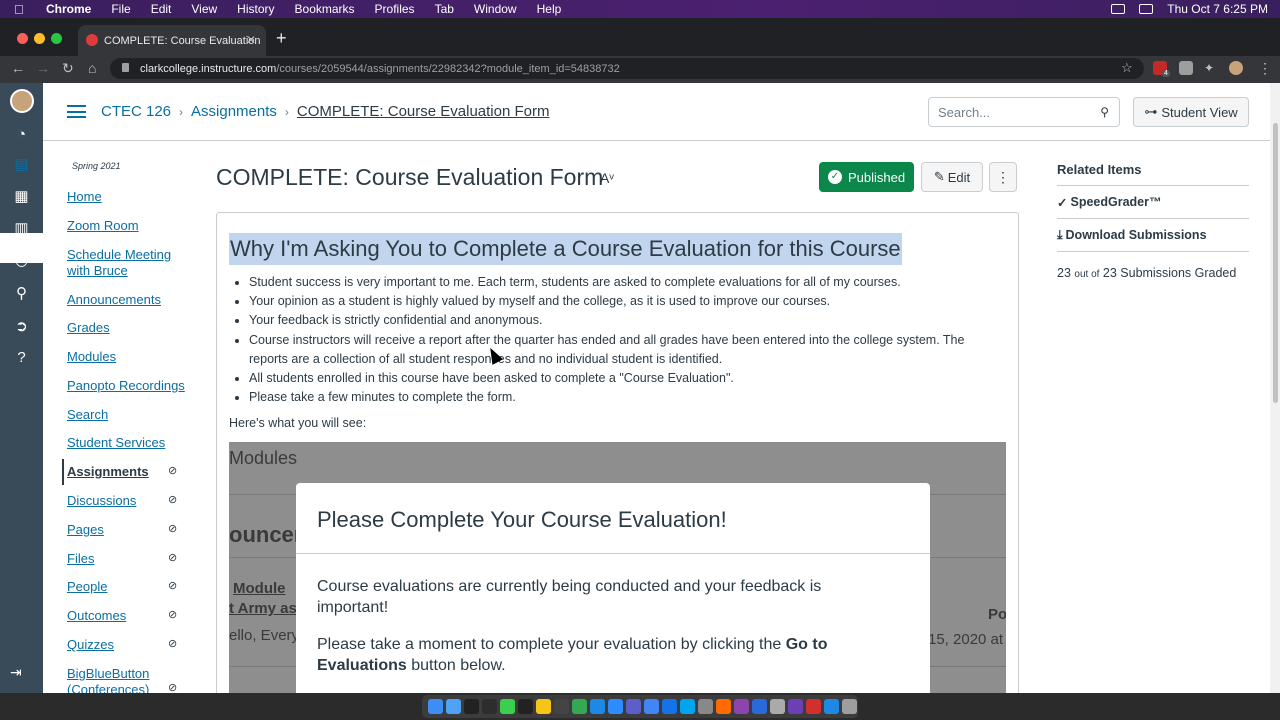 The image size is (1280, 720). Describe the element at coordinates (939, 176) in the screenshot. I see `pencil-icon: ✎` at that location.